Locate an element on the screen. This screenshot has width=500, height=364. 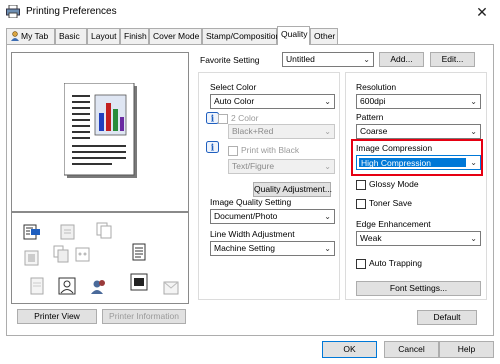
edge-enhancement-select: Weak ⌄ is located at coordinates (418, 238).